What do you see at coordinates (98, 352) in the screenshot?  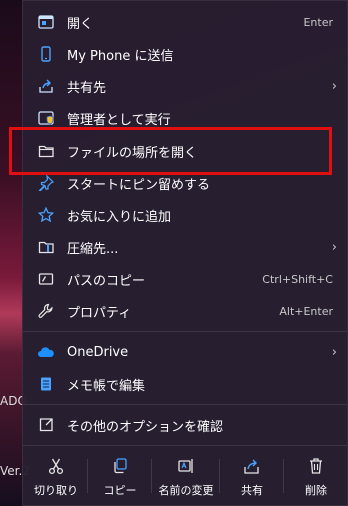 I see `menu-item-label: OneDrive` at bounding box center [98, 352].